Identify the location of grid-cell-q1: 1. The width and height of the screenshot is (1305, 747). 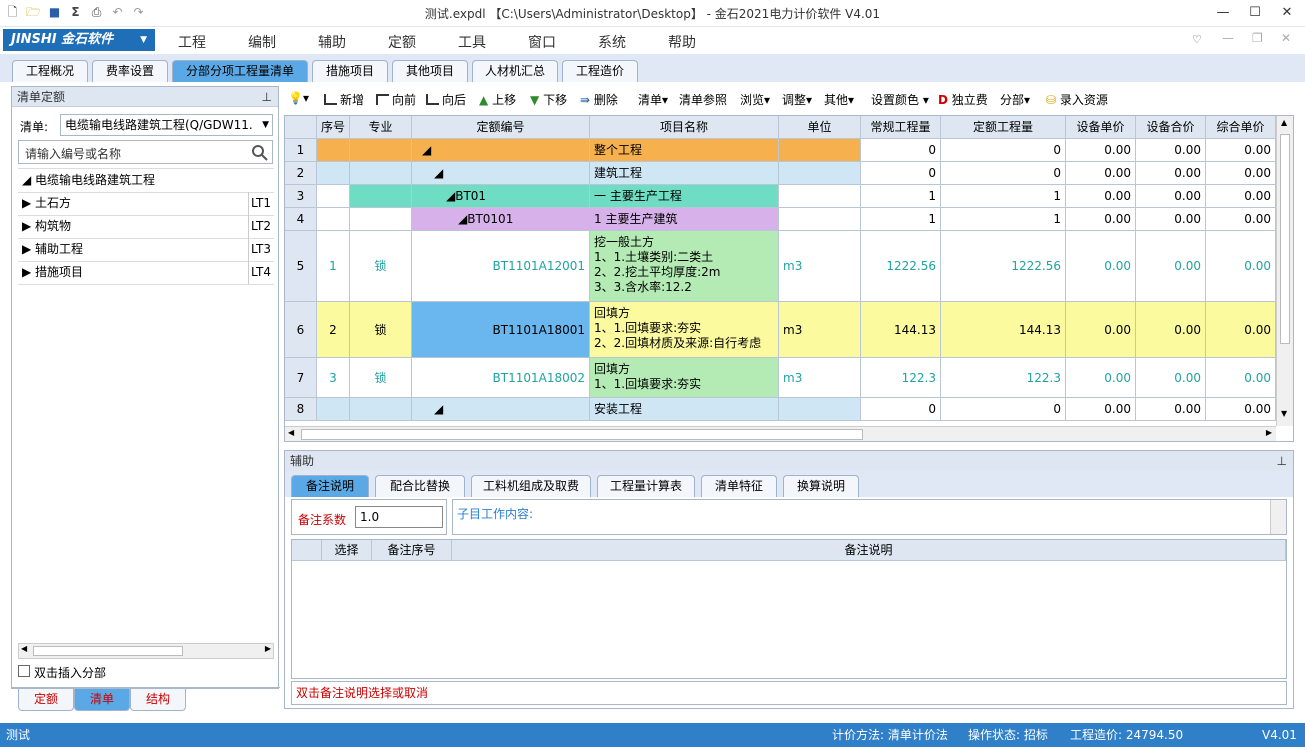
(901, 196).